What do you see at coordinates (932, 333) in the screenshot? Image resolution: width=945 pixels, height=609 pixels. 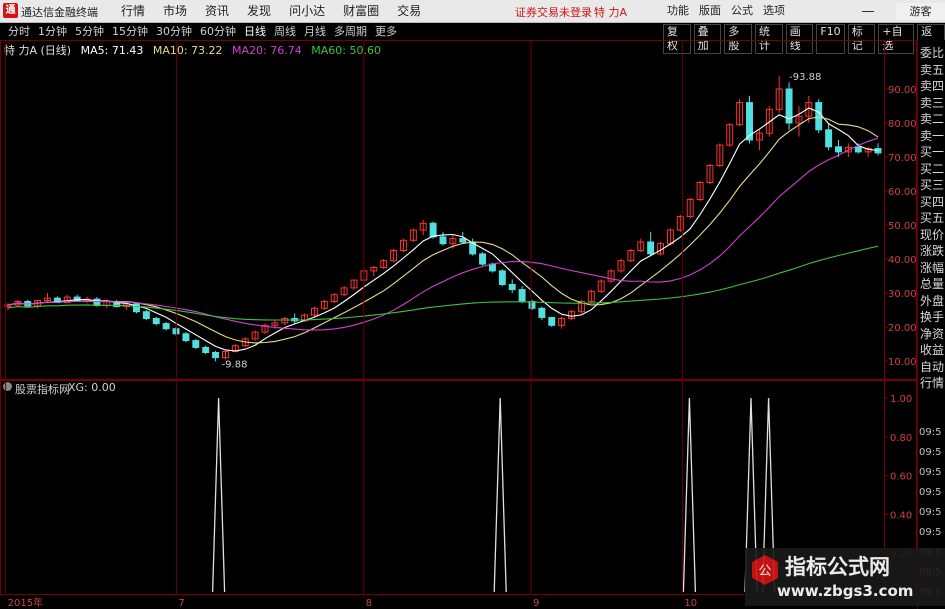 I see `quote-field-label: 净资` at bounding box center [932, 333].